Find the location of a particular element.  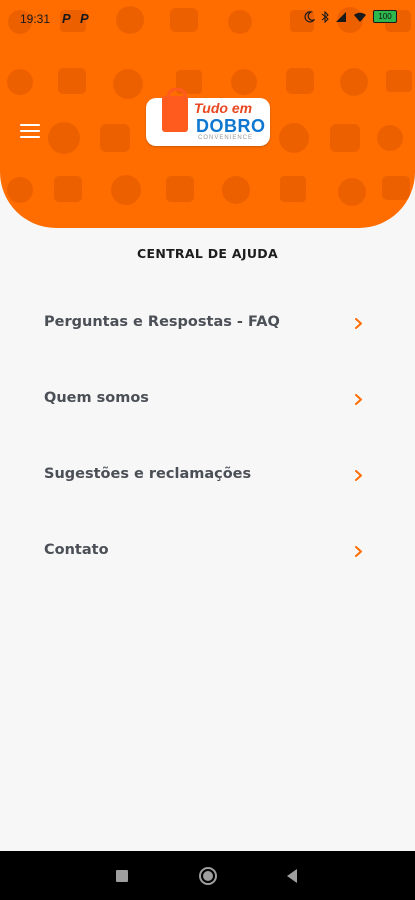

battery-icon: 100 is located at coordinates (385, 16).